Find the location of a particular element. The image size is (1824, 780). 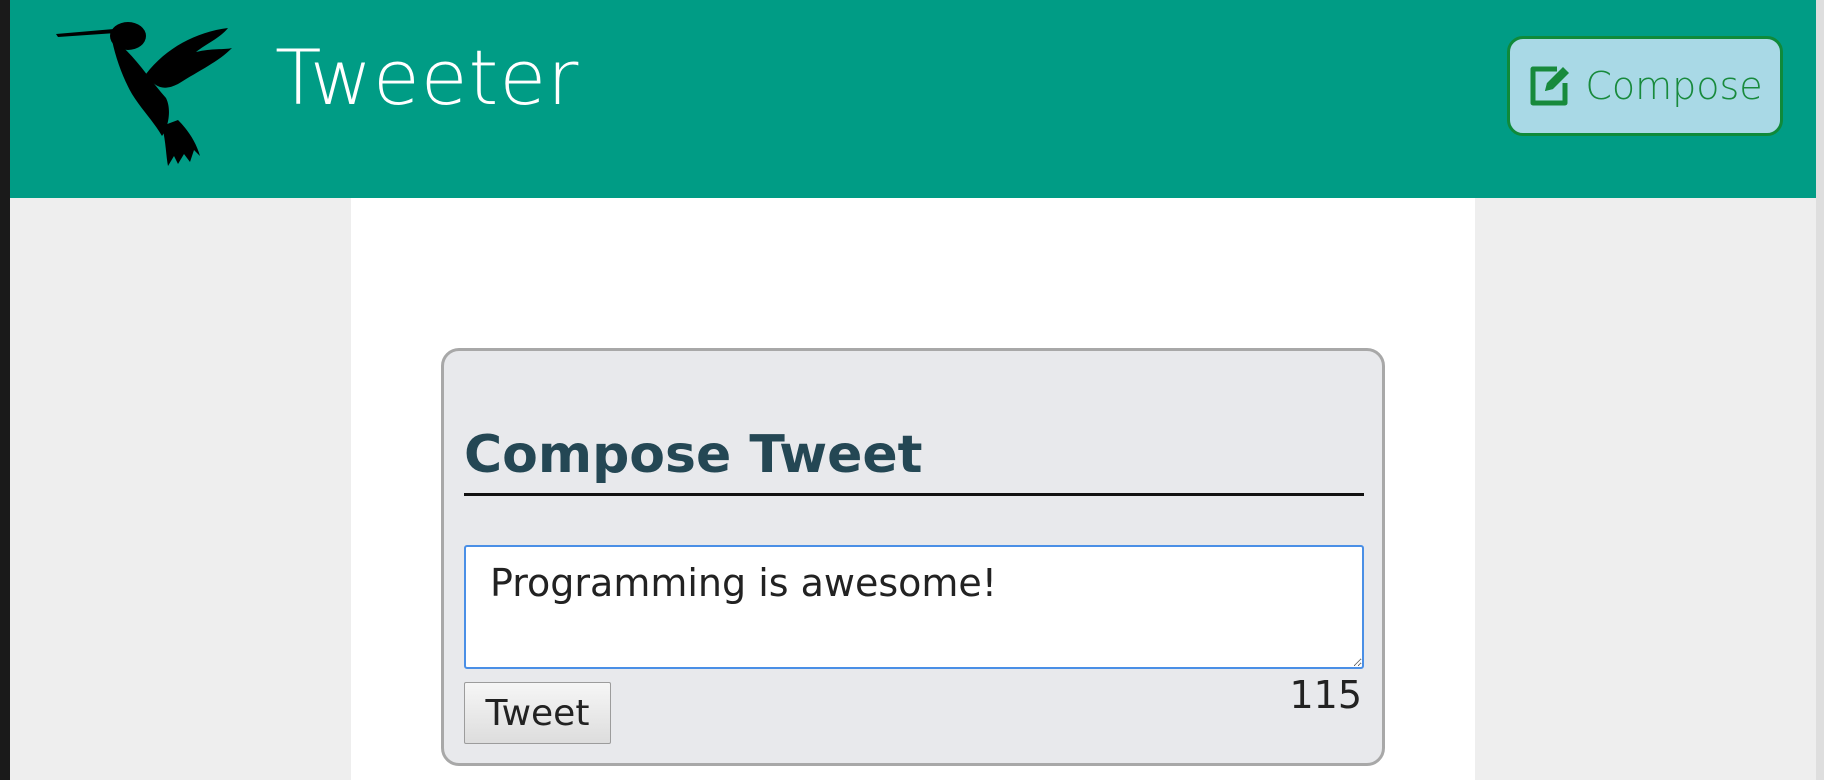

heading-divider is located at coordinates (914, 494).